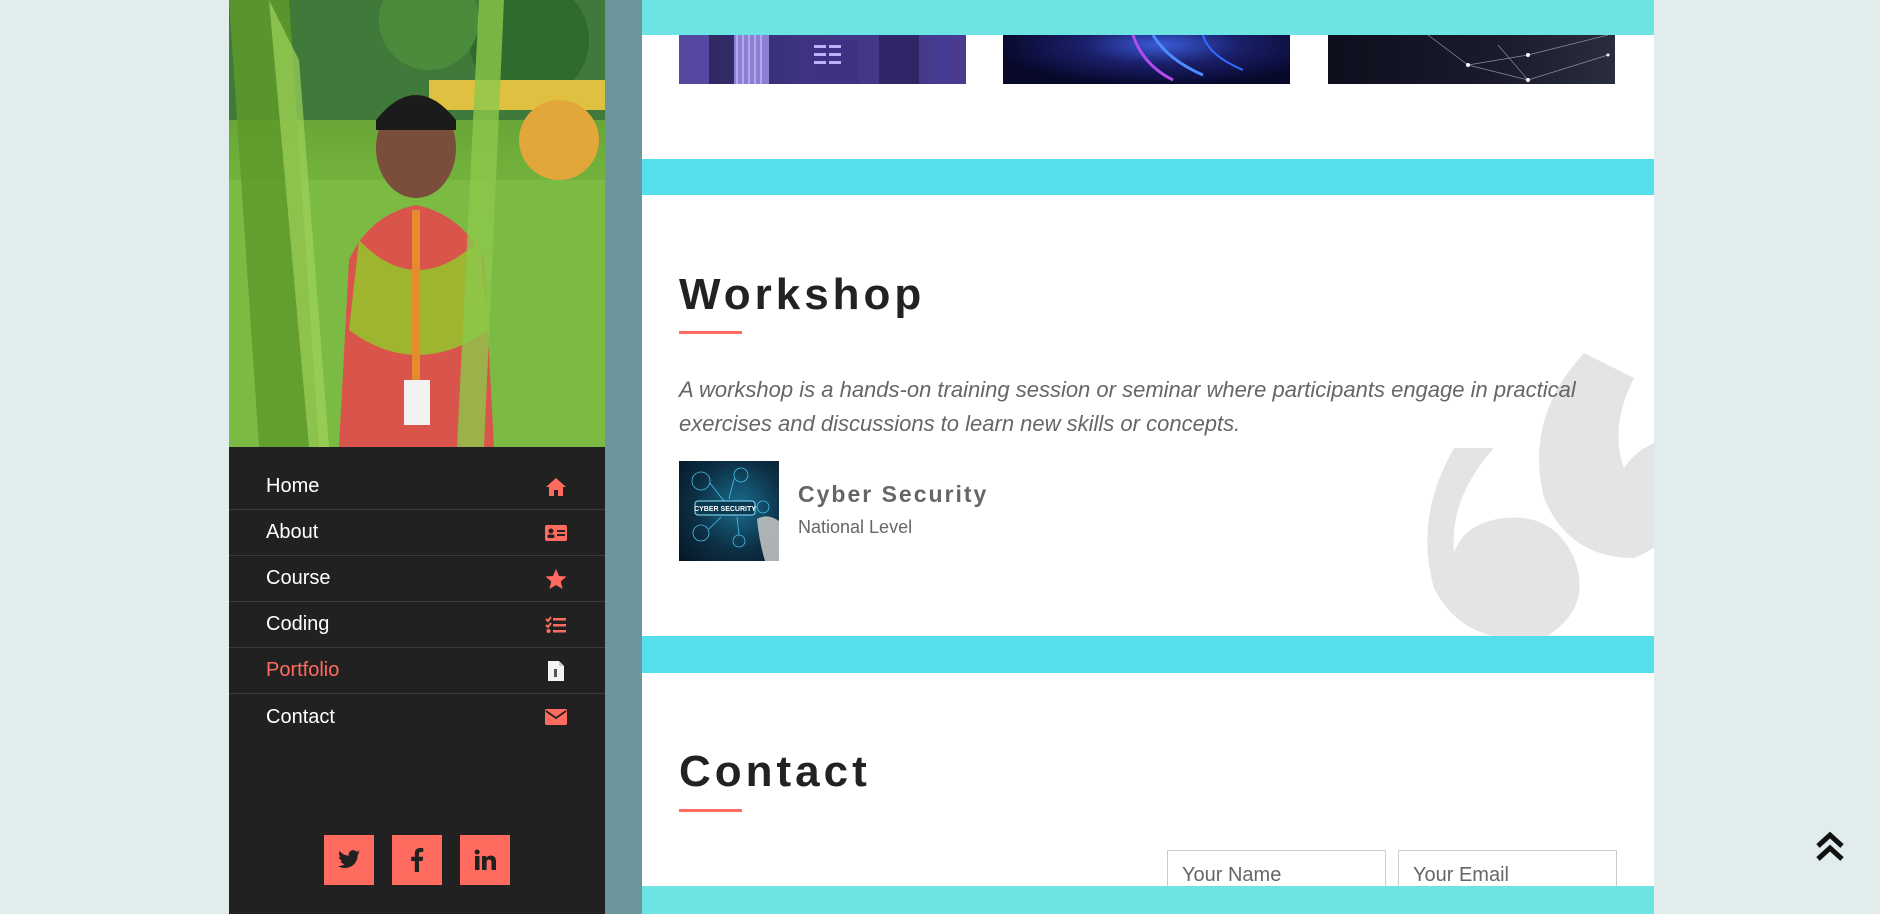 The height and width of the screenshot is (914, 1880). I want to click on workshop-item-title: Cyber Security, so click(893, 494).